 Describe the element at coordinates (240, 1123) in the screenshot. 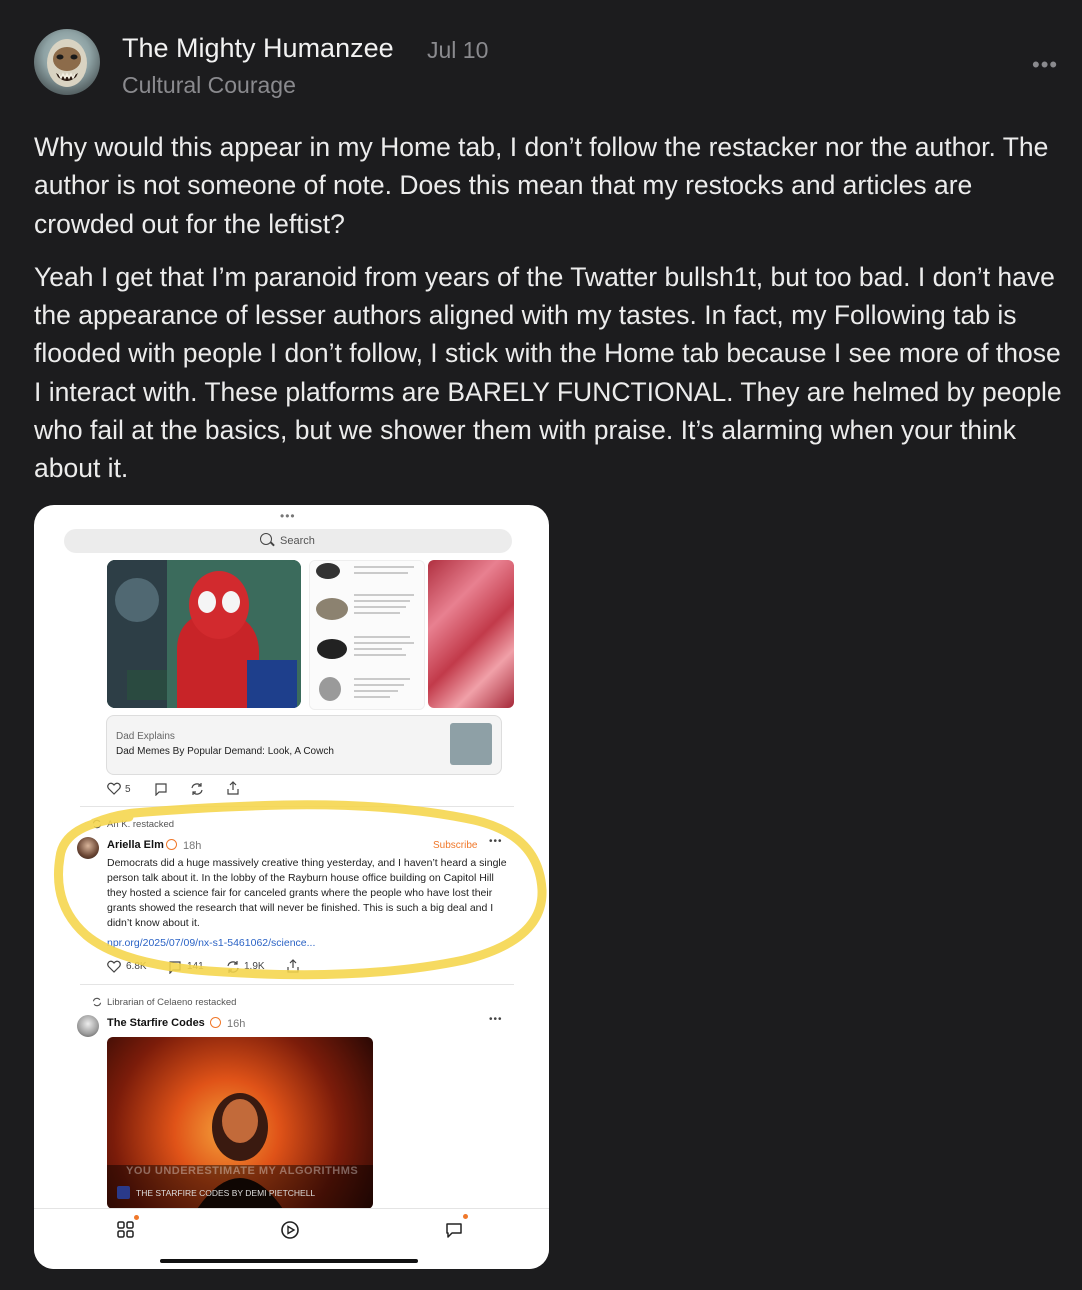

I see `video-embed` at that location.